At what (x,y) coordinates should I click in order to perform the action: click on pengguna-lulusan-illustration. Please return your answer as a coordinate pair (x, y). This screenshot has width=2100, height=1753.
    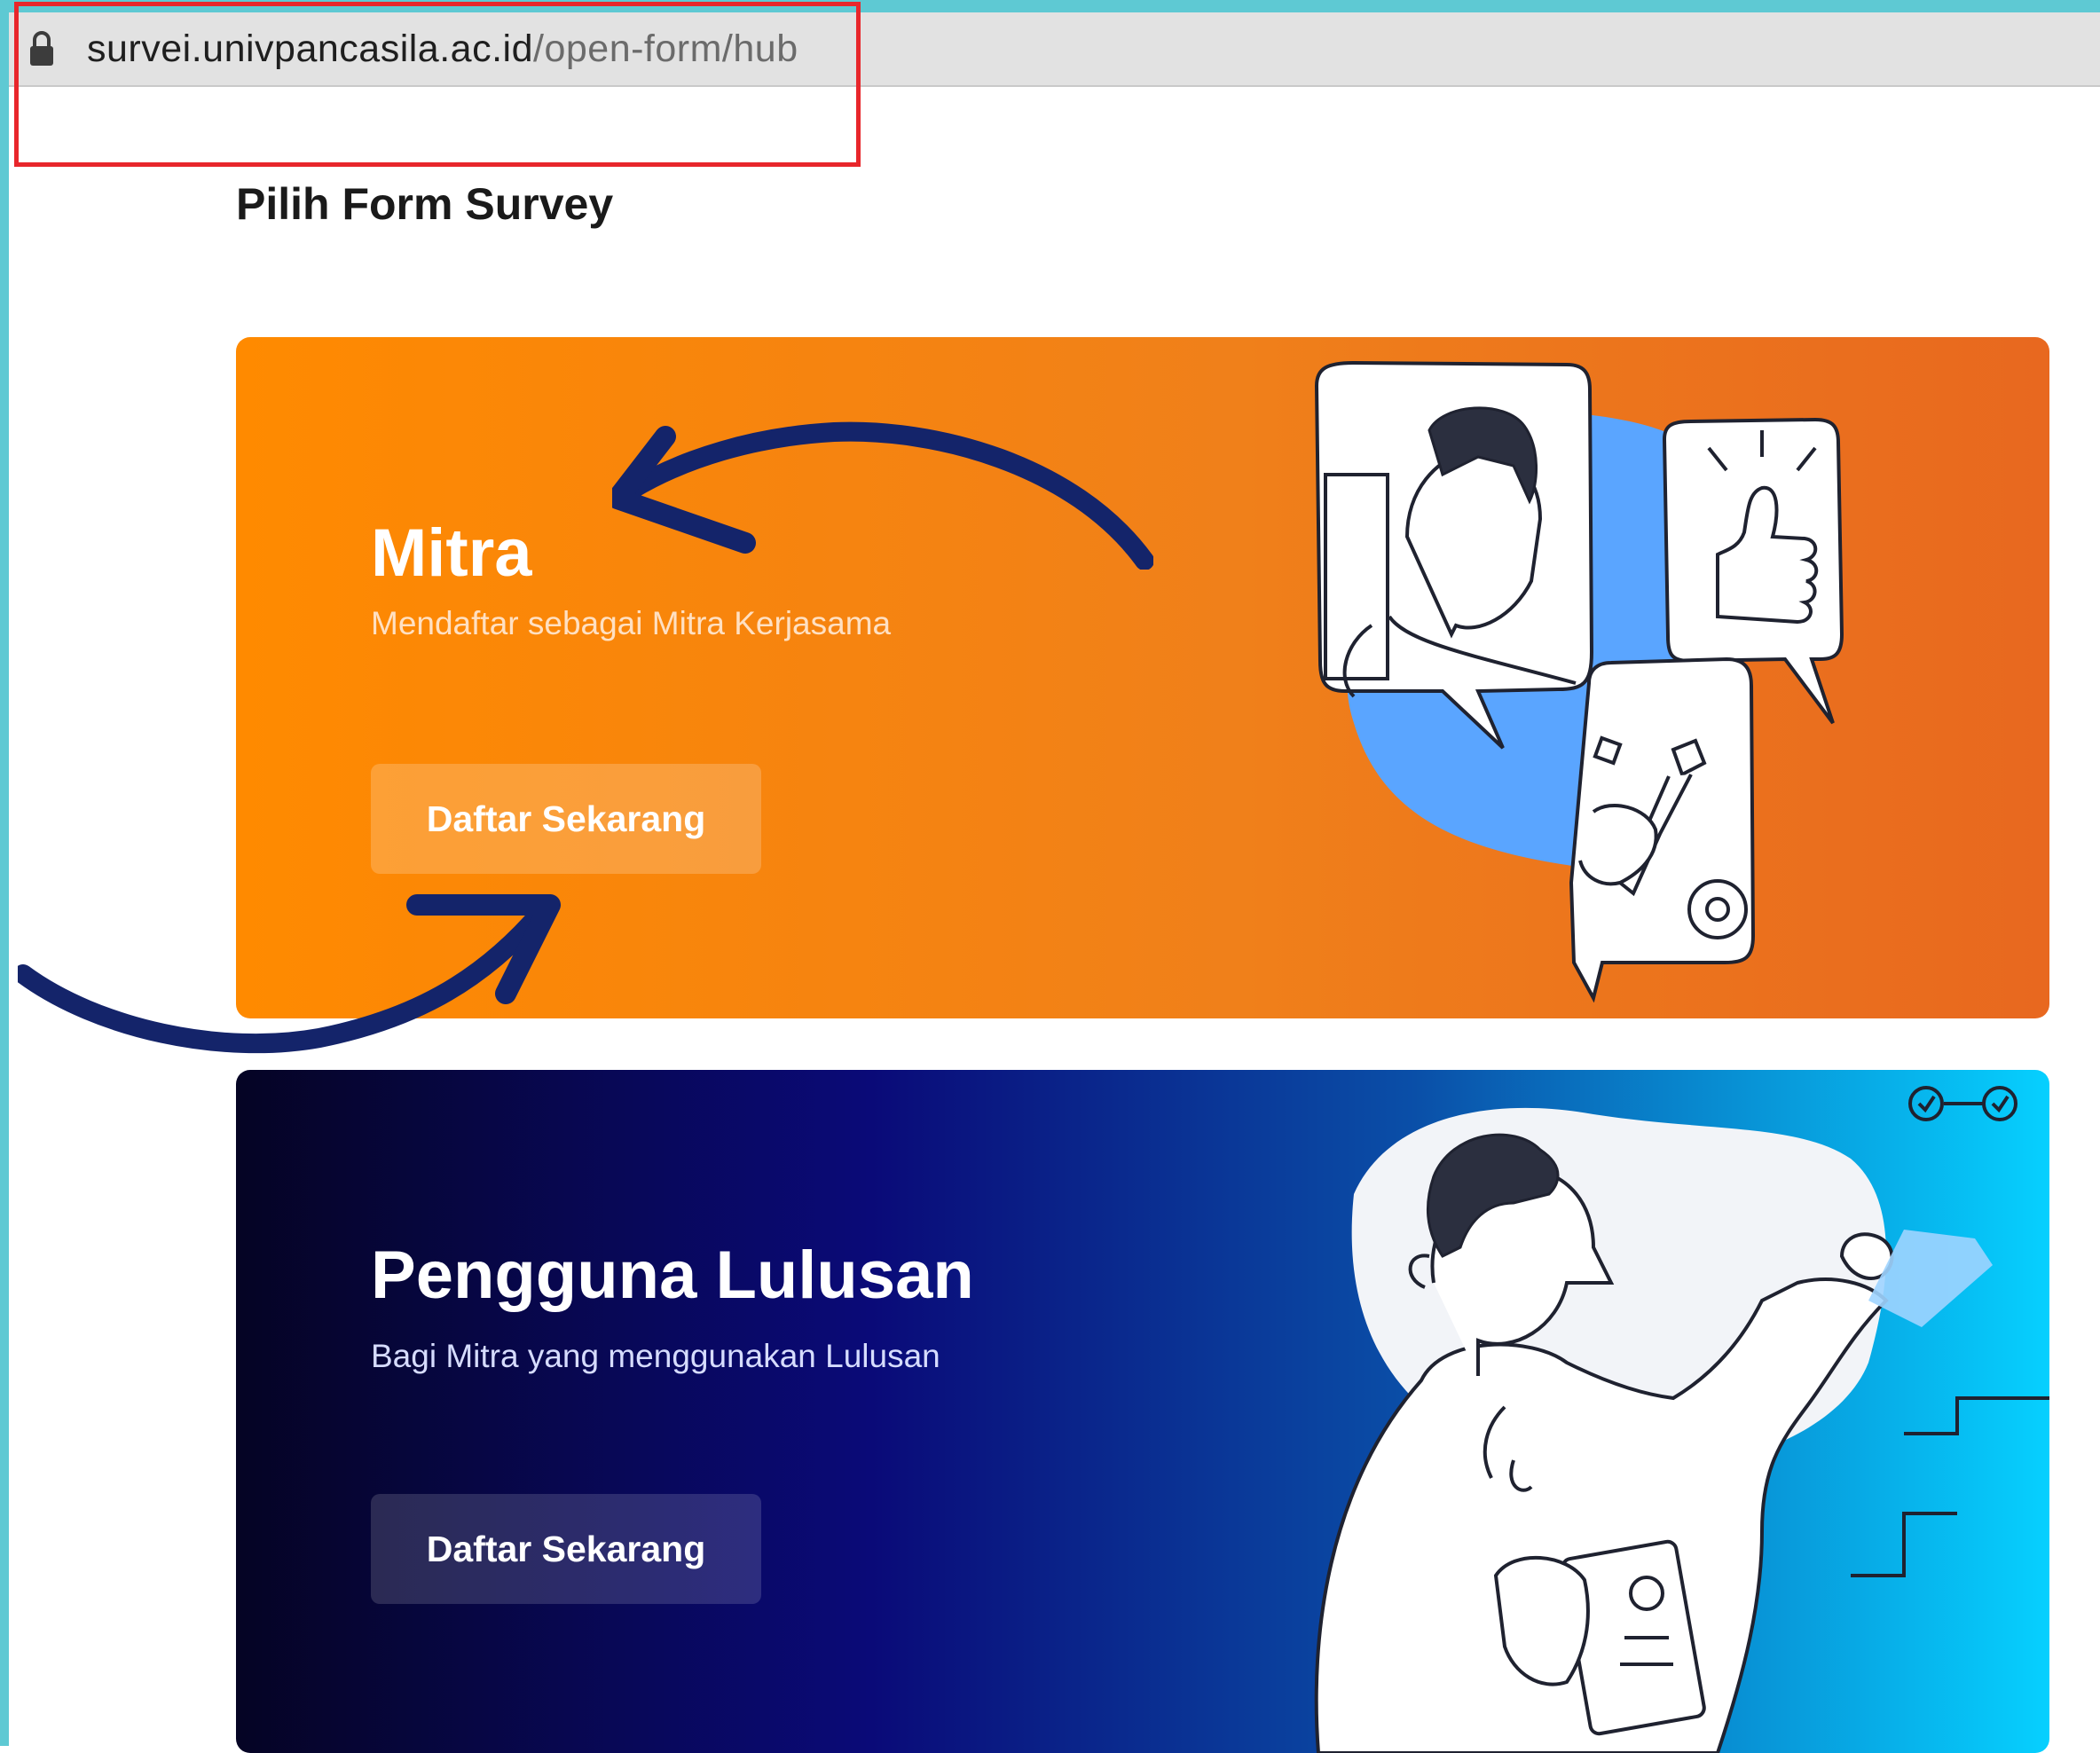
    Looking at the image, I should click on (1681, 1419).